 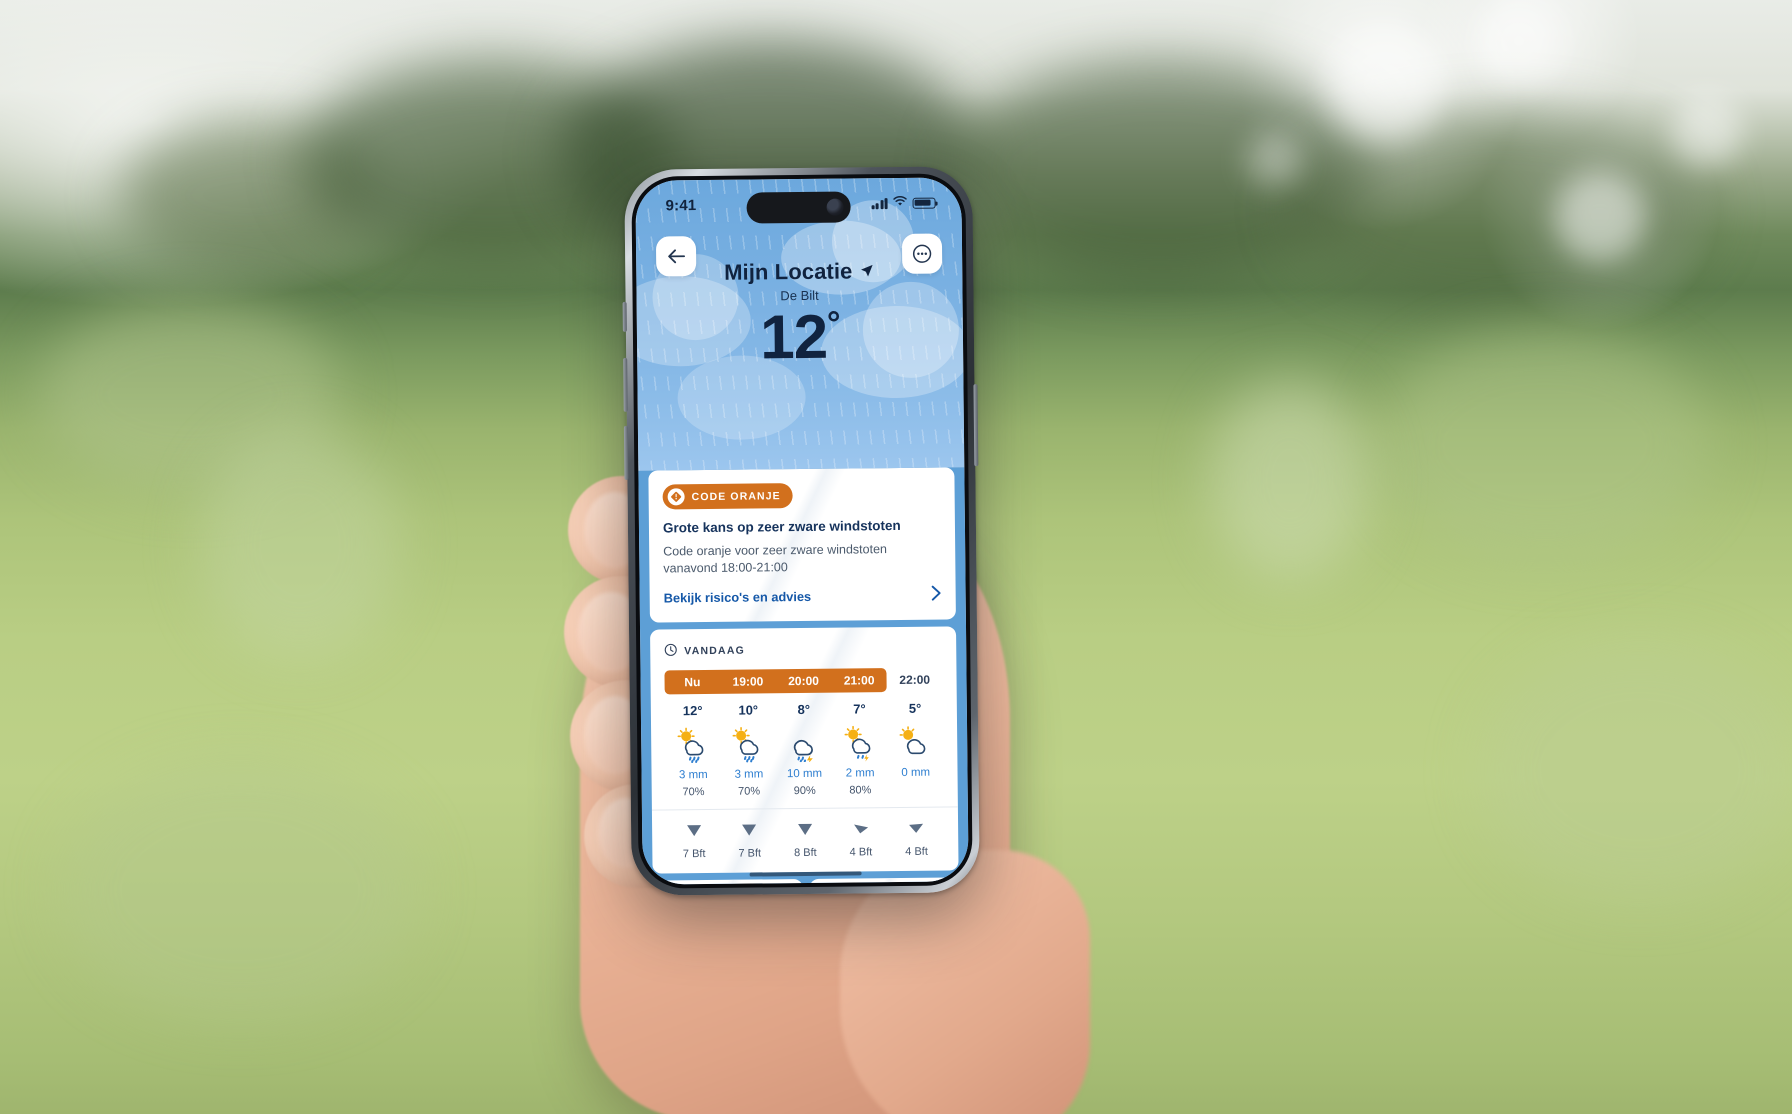 I want to click on silent-switch, so click(x=624, y=316).